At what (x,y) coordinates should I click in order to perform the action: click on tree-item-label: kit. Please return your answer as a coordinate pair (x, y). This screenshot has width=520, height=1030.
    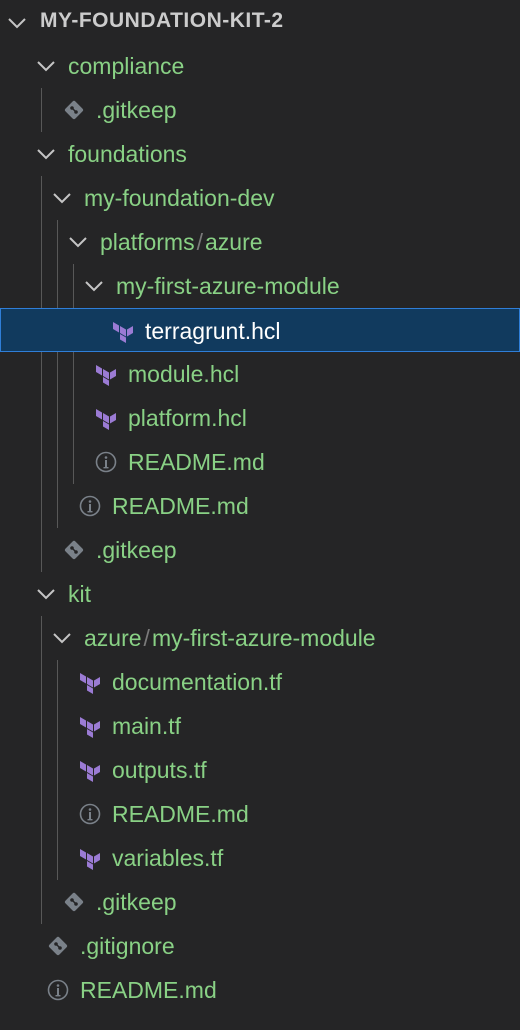
    Looking at the image, I should click on (79, 594).